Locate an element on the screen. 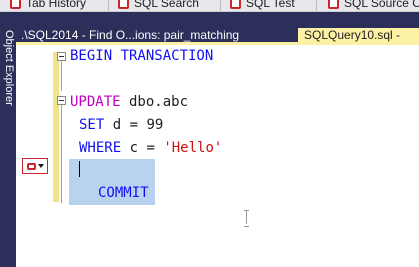  where-expression: c = is located at coordinates (142, 148).